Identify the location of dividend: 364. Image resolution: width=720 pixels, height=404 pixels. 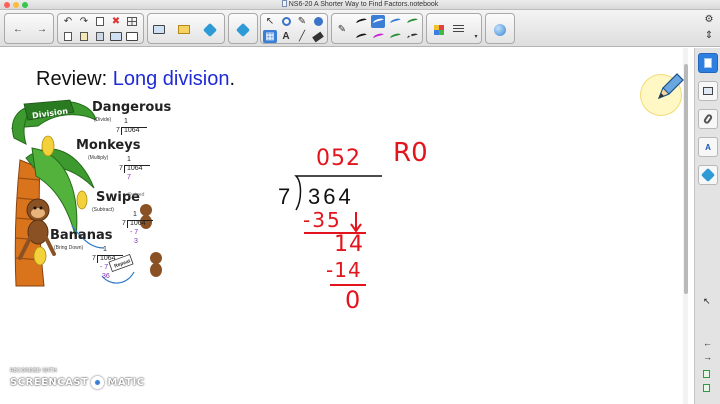
(331, 196).